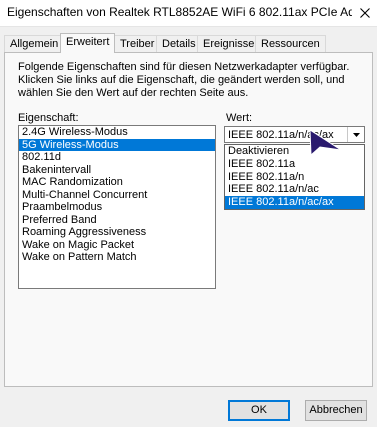  I want to click on property-item: Bakenintervall, so click(117, 170).